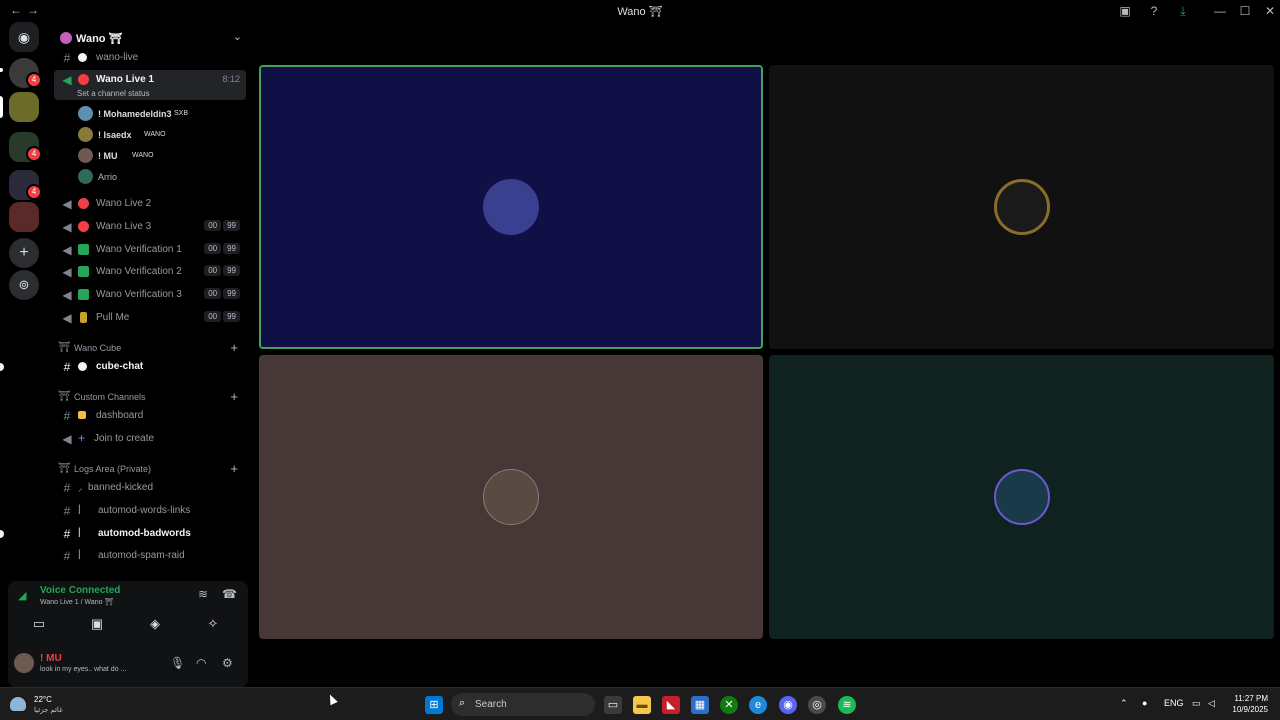 The image size is (1280, 720). I want to click on channel-banned-kicked: # ⸝ banned-kicked, so click(150, 488).